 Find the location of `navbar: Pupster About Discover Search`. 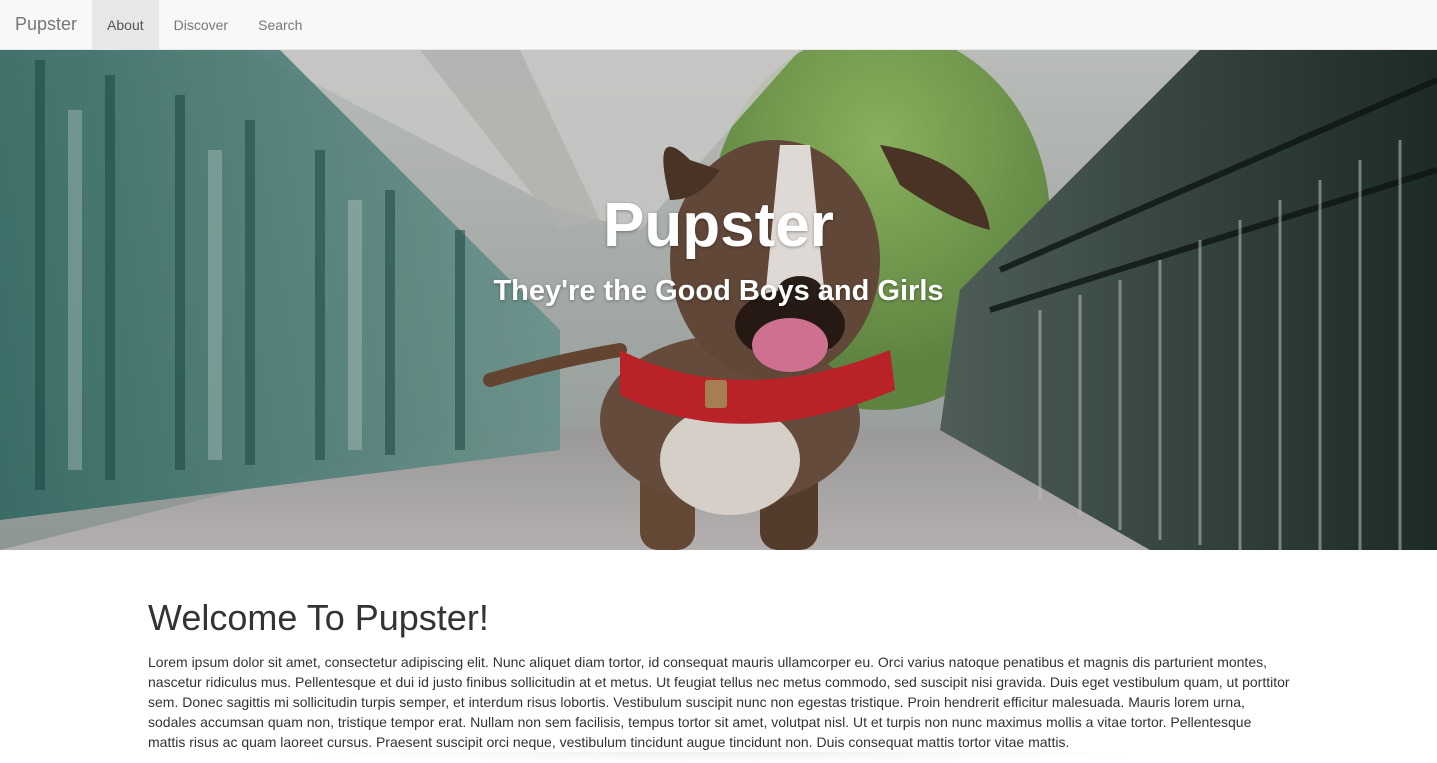

navbar: Pupster About Discover Search is located at coordinates (718, 25).